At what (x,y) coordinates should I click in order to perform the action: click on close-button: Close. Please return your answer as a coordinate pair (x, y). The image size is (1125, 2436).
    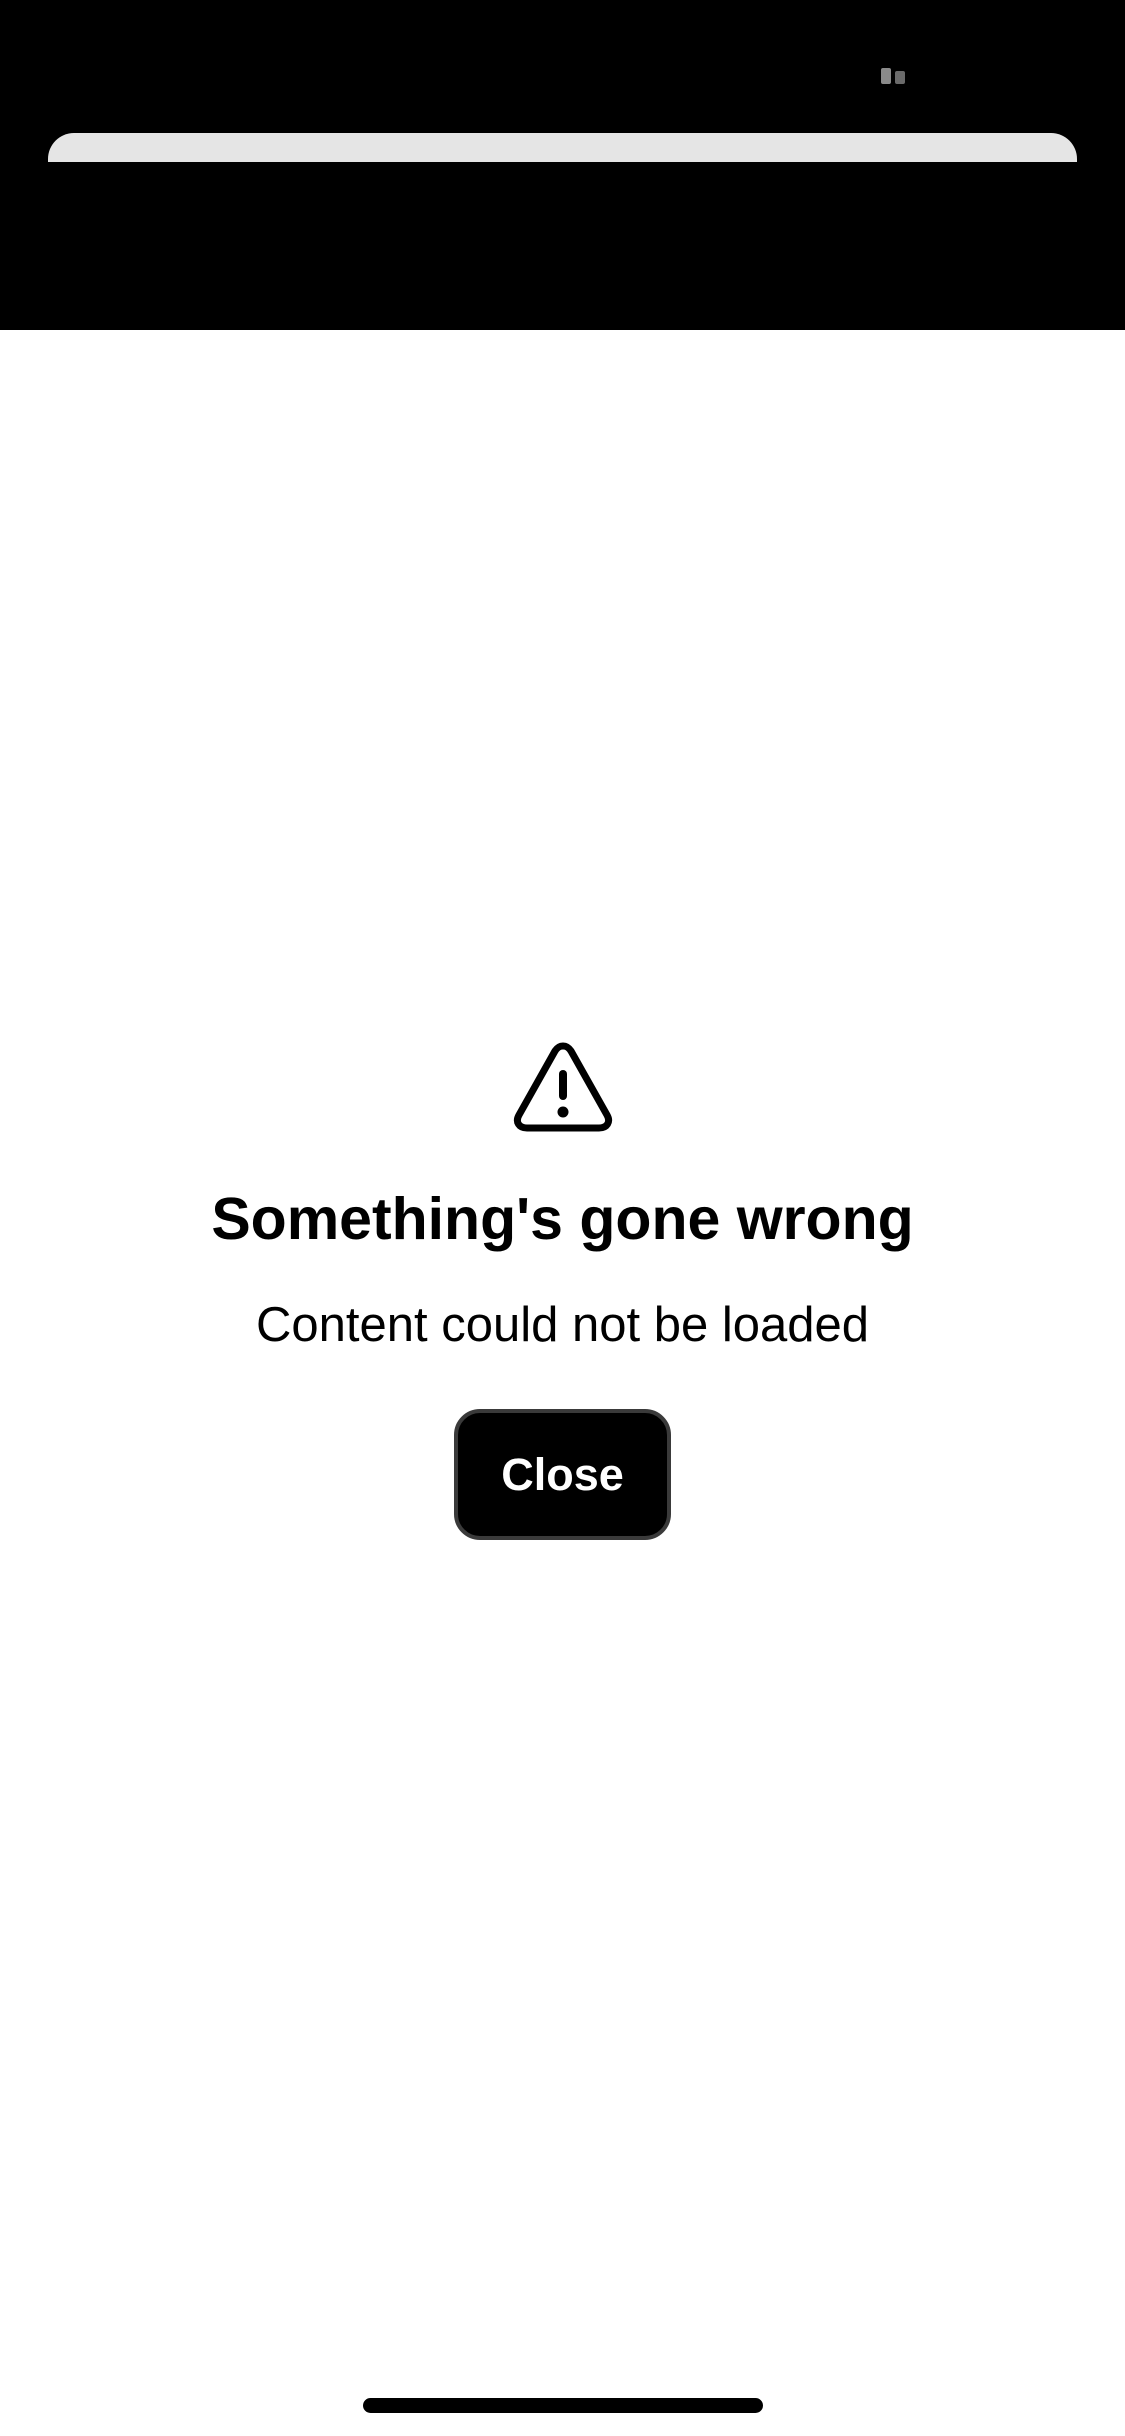
    Looking at the image, I should click on (562, 1474).